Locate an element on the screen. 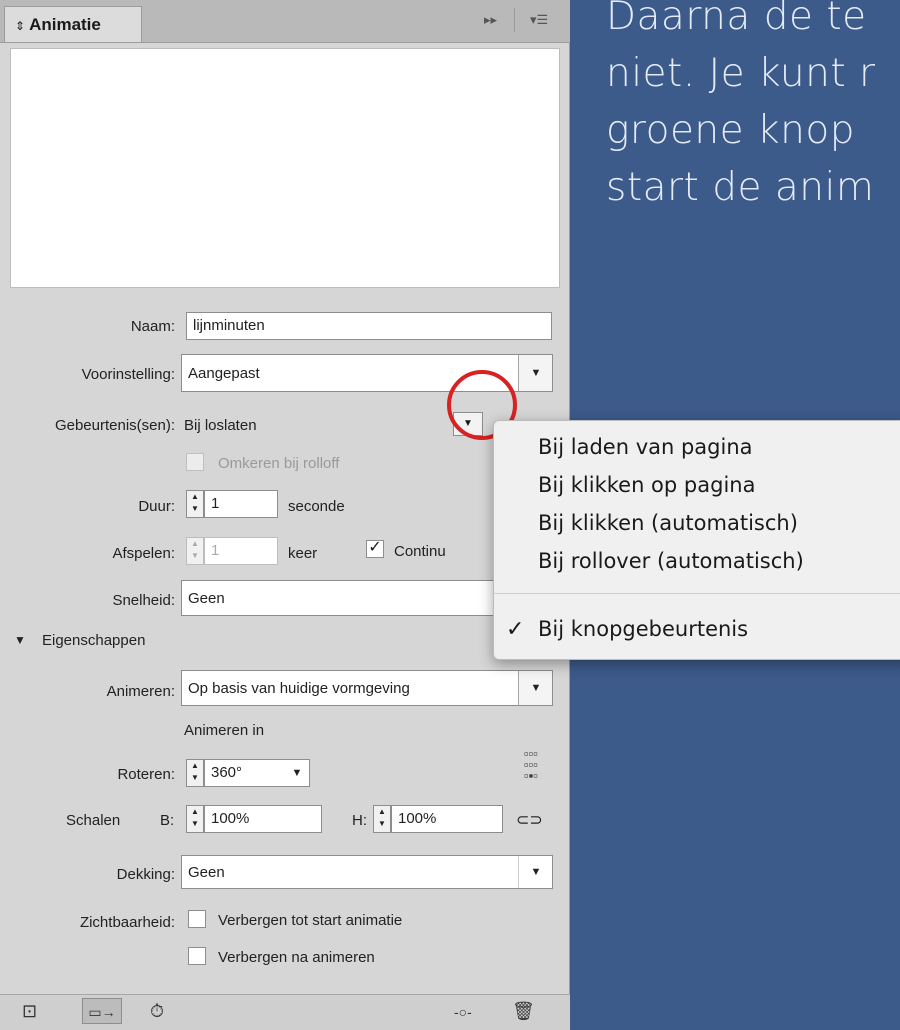  animation-preview is located at coordinates (285, 168).